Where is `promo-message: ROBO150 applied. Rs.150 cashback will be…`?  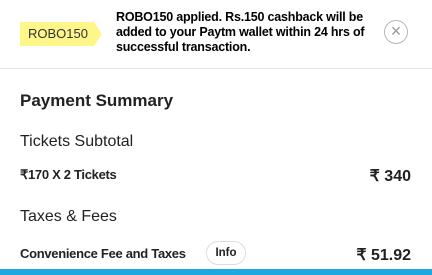
promo-message: ROBO150 applied. Rs.150 cashback will be… is located at coordinates (240, 32).